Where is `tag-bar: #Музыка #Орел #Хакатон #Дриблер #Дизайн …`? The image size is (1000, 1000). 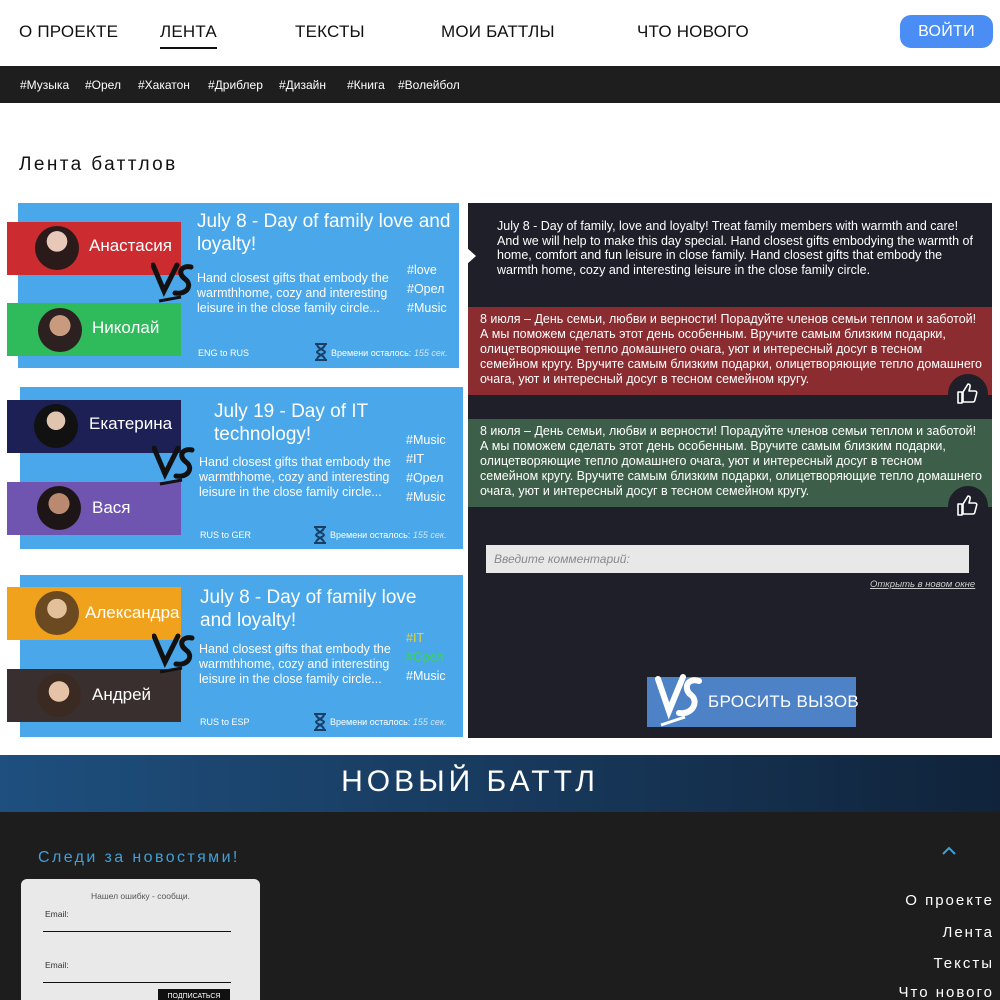
tag-bar: #Музыка #Орел #Хакатон #Дриблер #Дизайн … is located at coordinates (500, 84).